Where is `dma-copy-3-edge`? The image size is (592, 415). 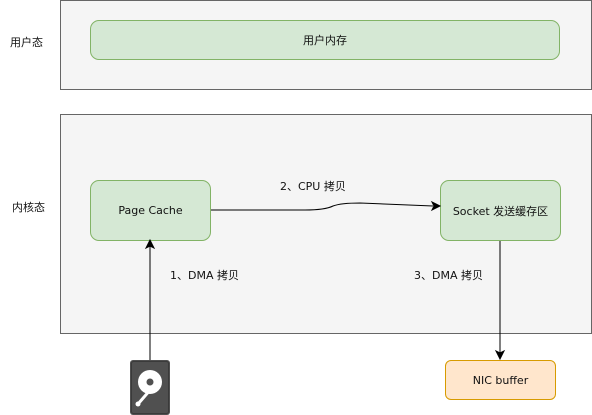 dma-copy-3-edge is located at coordinates (500, 301).